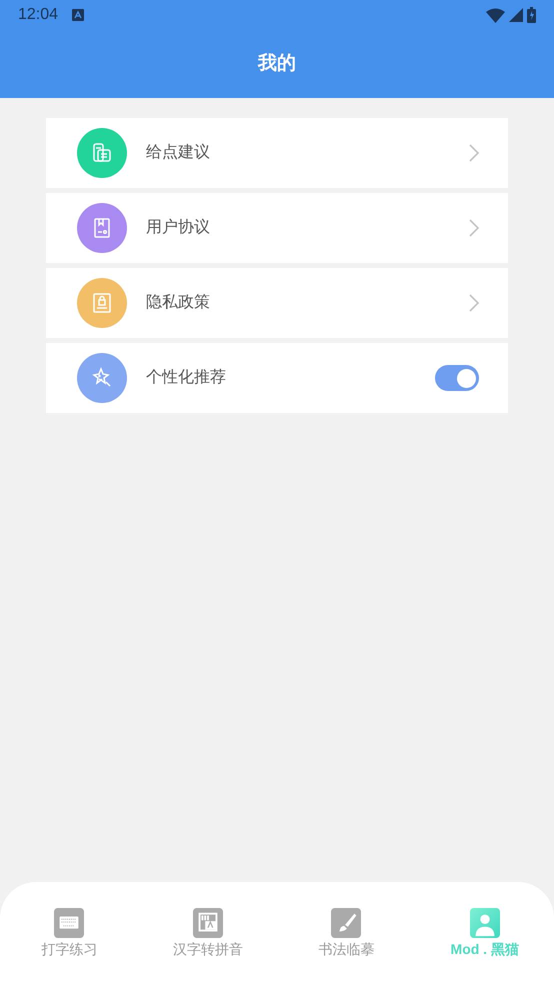 The height and width of the screenshot is (984, 554). Describe the element at coordinates (78, 15) in the screenshot. I see `keyboard-notification-icon` at that location.